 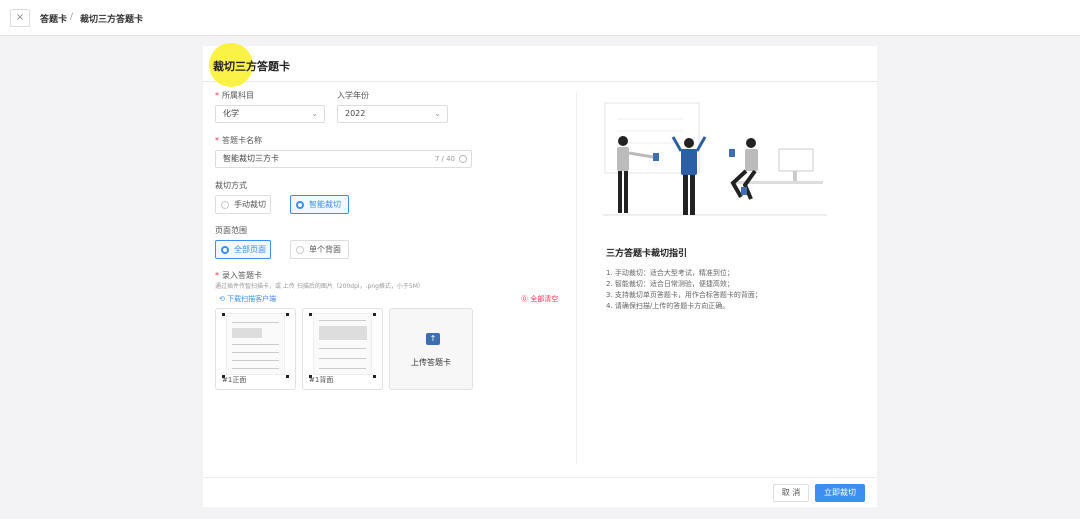 I want to click on clear-icon, so click(x=463, y=159).